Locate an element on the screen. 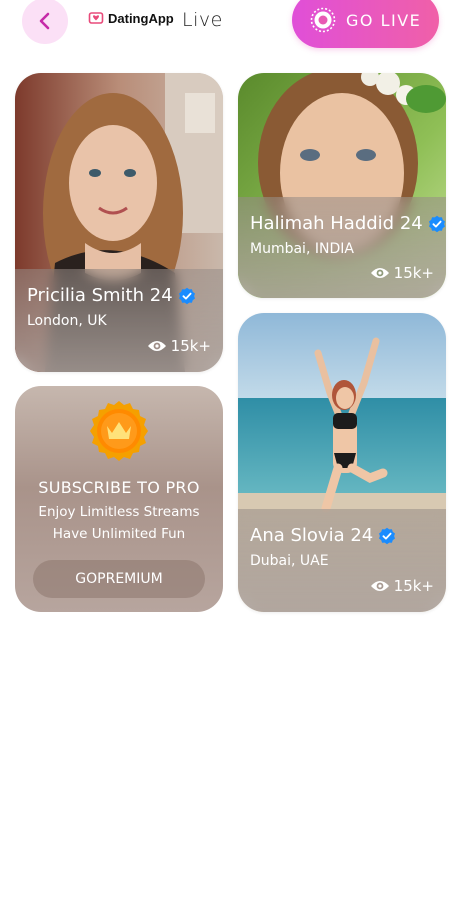 The image size is (461, 900). app-logo: DatingApp is located at coordinates (131, 18).